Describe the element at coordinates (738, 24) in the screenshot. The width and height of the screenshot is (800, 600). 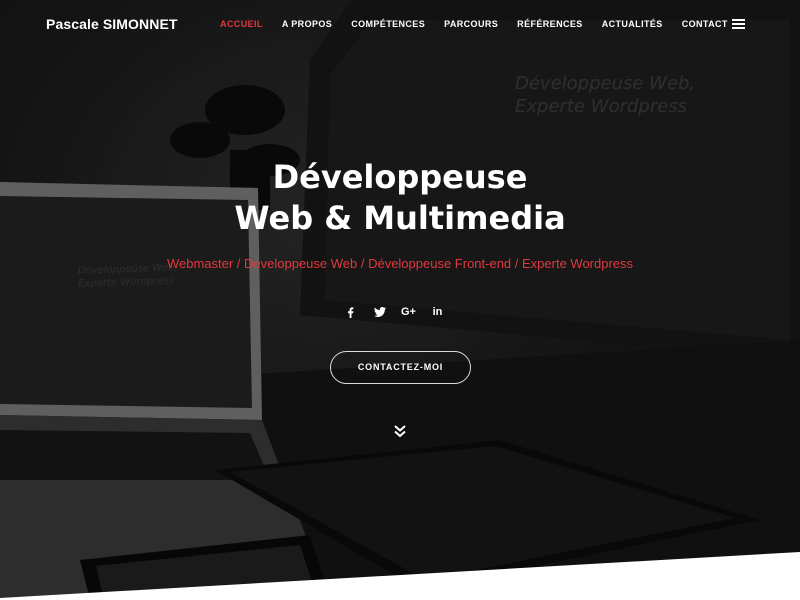
I see `hamburger-icon` at that location.